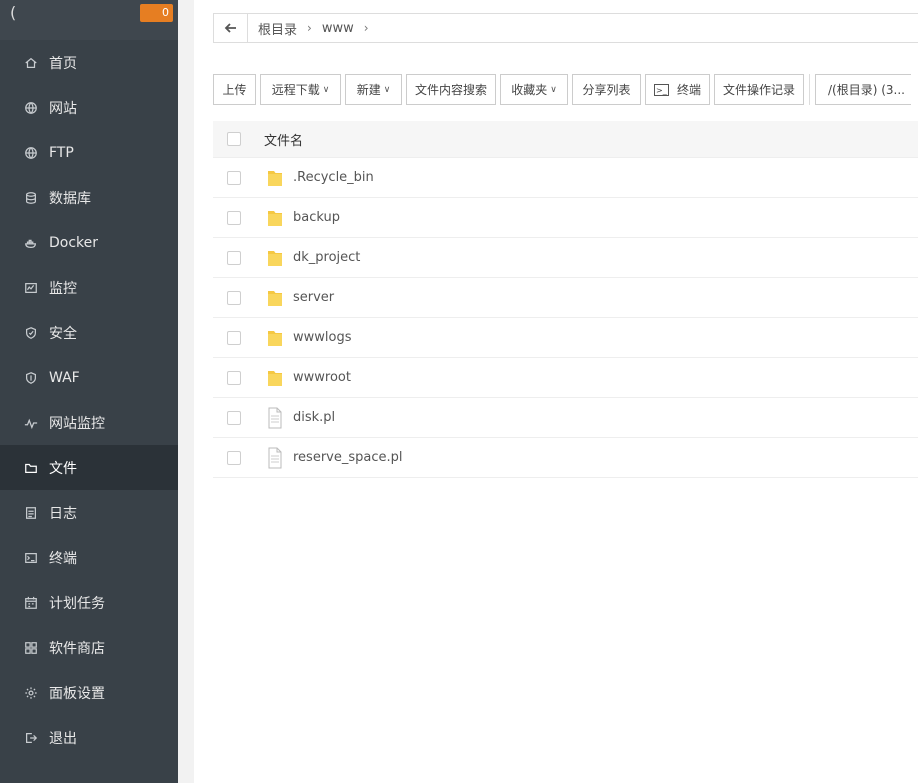 The height and width of the screenshot is (783, 918). Describe the element at coordinates (89, 332) in the screenshot. I see `sidebar-item-6: 安全` at that location.